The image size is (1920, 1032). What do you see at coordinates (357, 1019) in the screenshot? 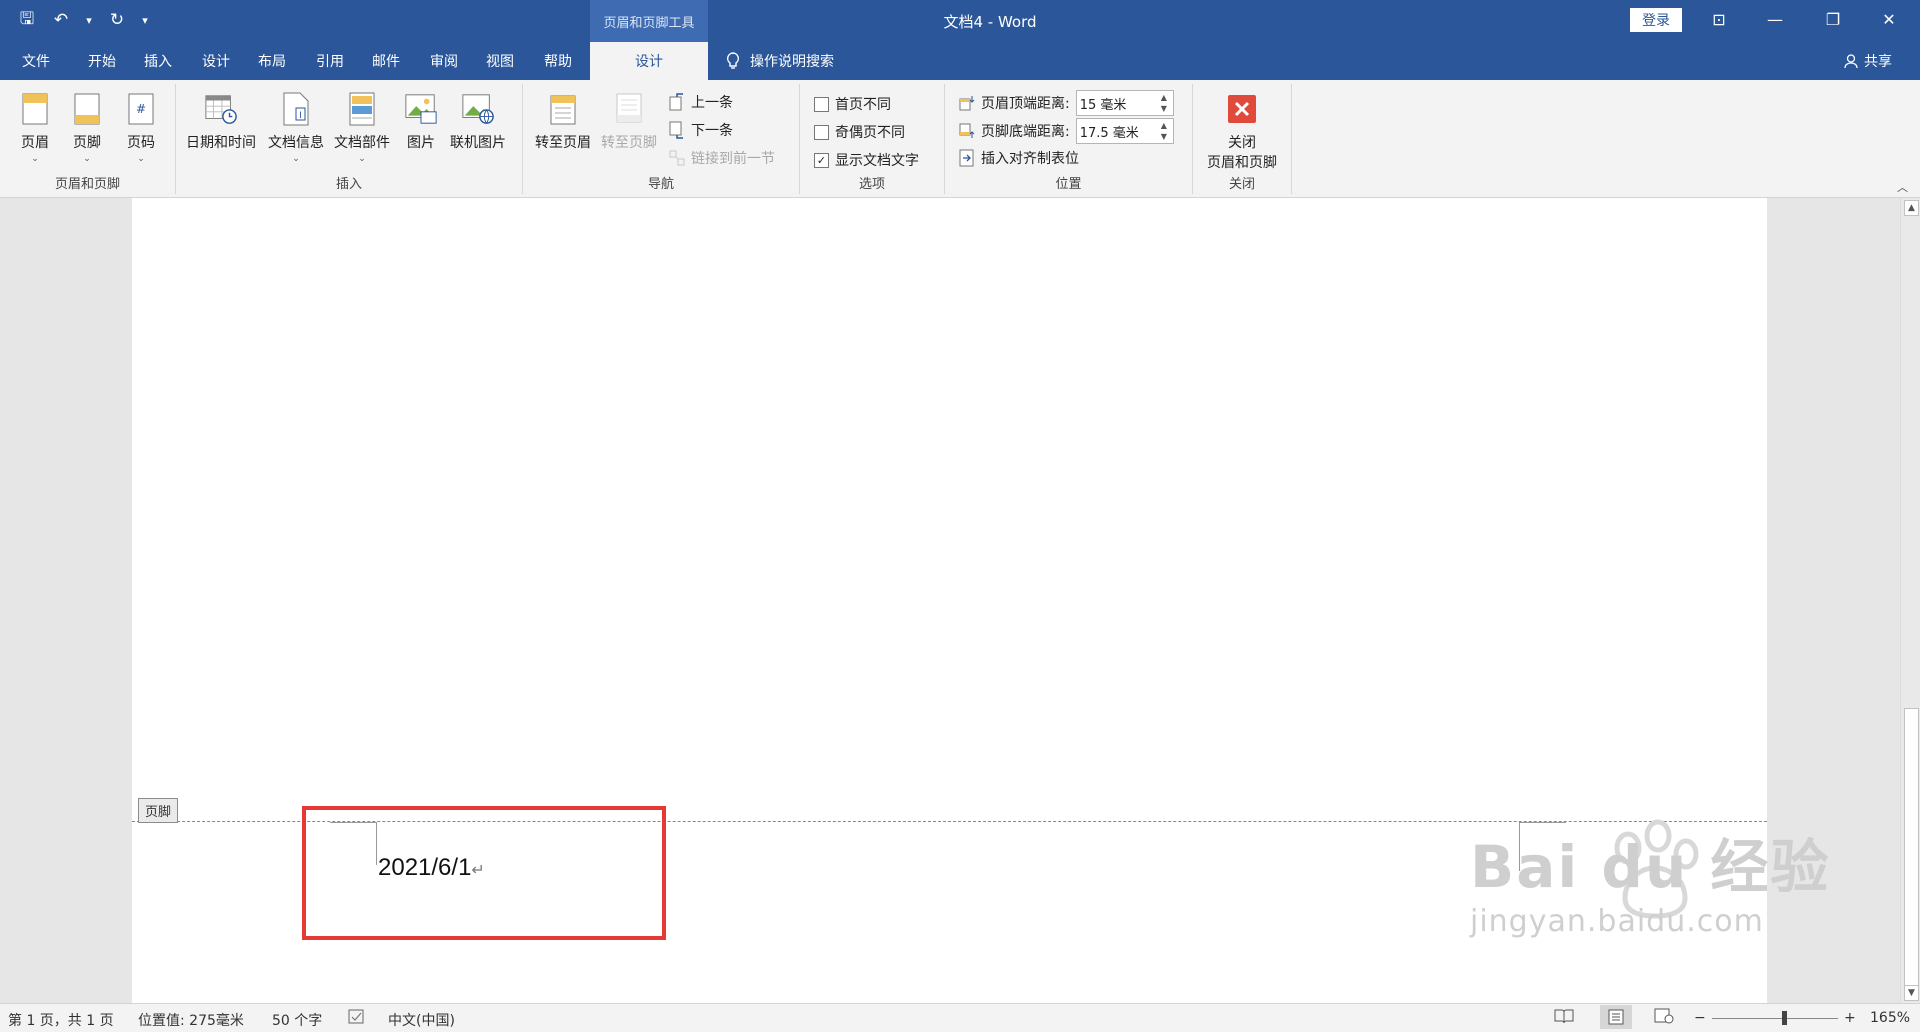
I see `proofing-icon` at bounding box center [357, 1019].